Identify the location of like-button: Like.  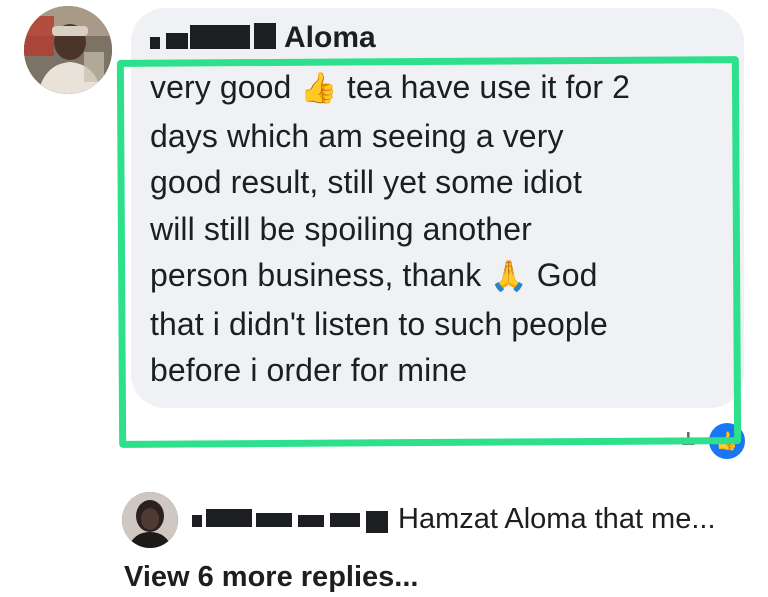
(272, 436).